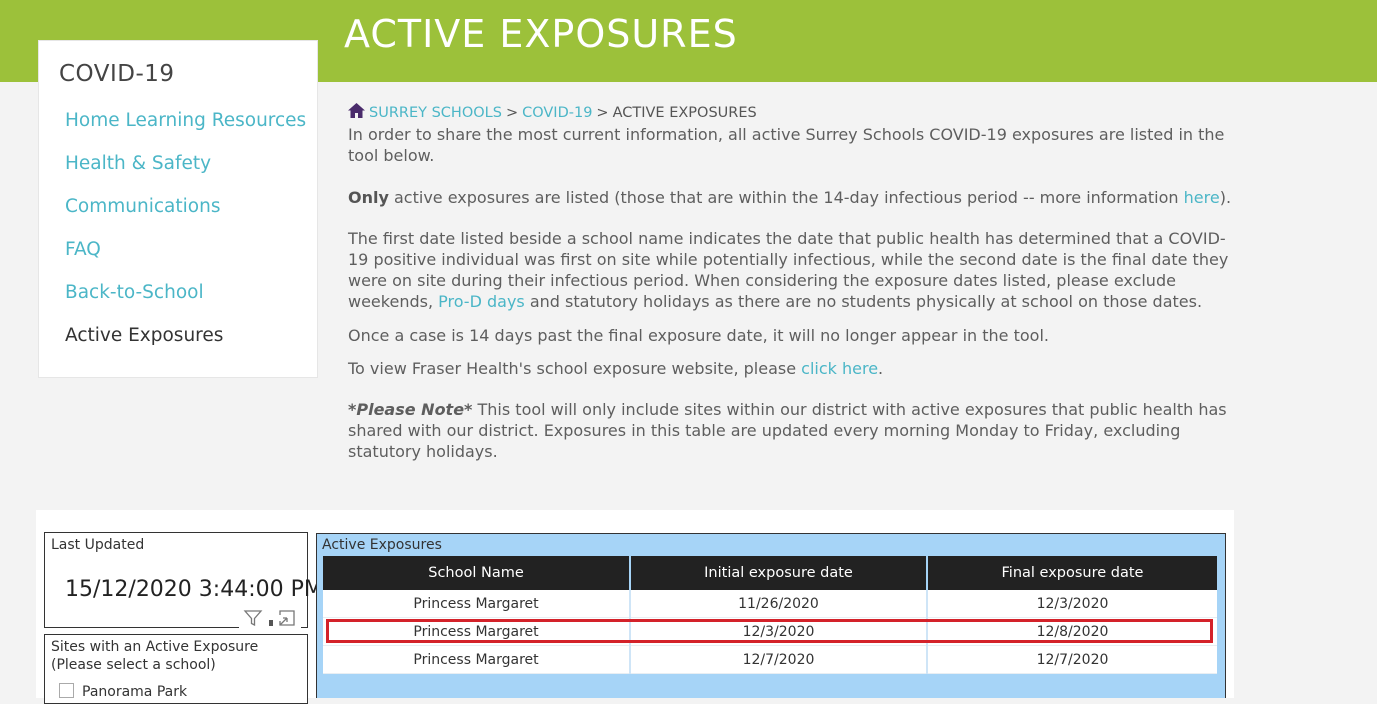 This screenshot has width=1377, height=704. What do you see at coordinates (194, 589) in the screenshot?
I see `last-updated-value: 15/12/2020 3:44:00 PM` at bounding box center [194, 589].